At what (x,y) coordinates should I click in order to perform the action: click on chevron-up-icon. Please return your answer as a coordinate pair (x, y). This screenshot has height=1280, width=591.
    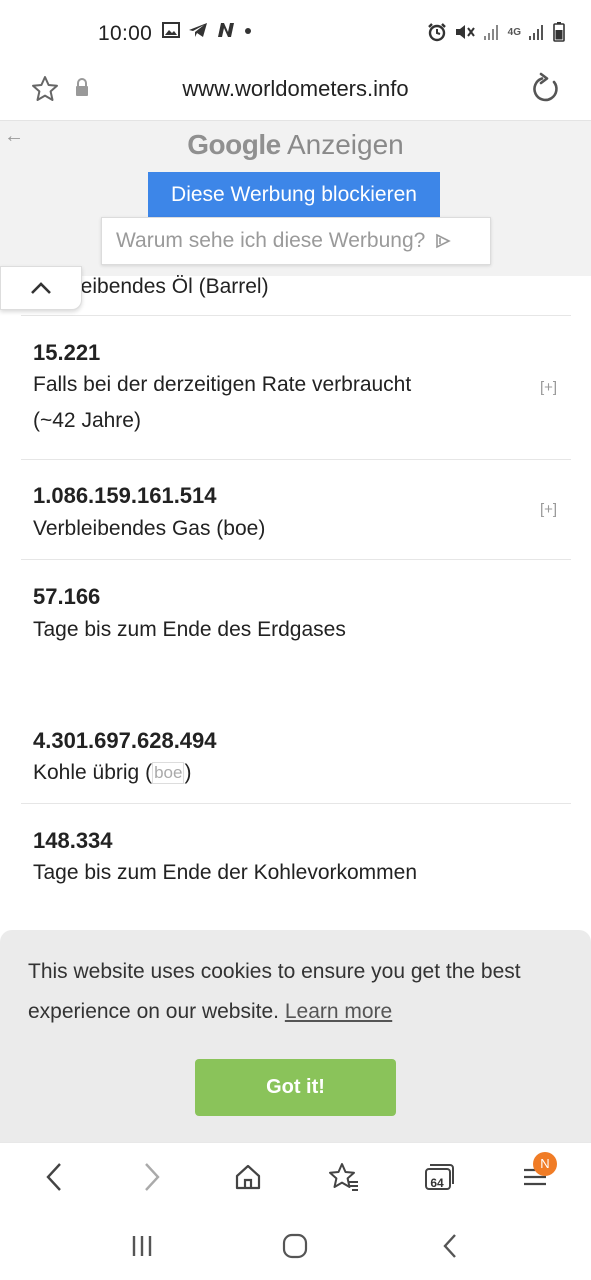
    Looking at the image, I should click on (41, 288).